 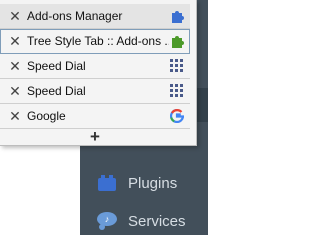 I want to click on puzzle-icon, so click(x=177, y=16).